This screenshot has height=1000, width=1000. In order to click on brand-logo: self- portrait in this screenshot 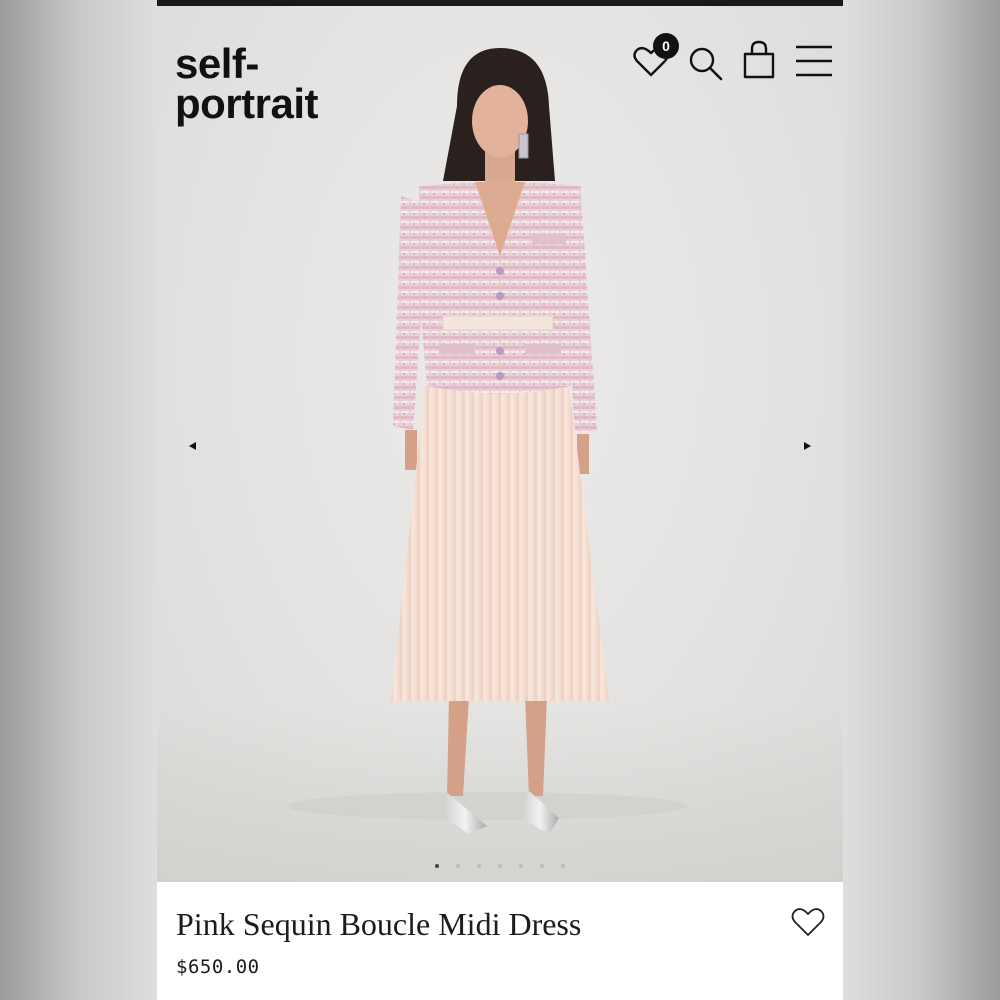, I will do `click(247, 83)`.